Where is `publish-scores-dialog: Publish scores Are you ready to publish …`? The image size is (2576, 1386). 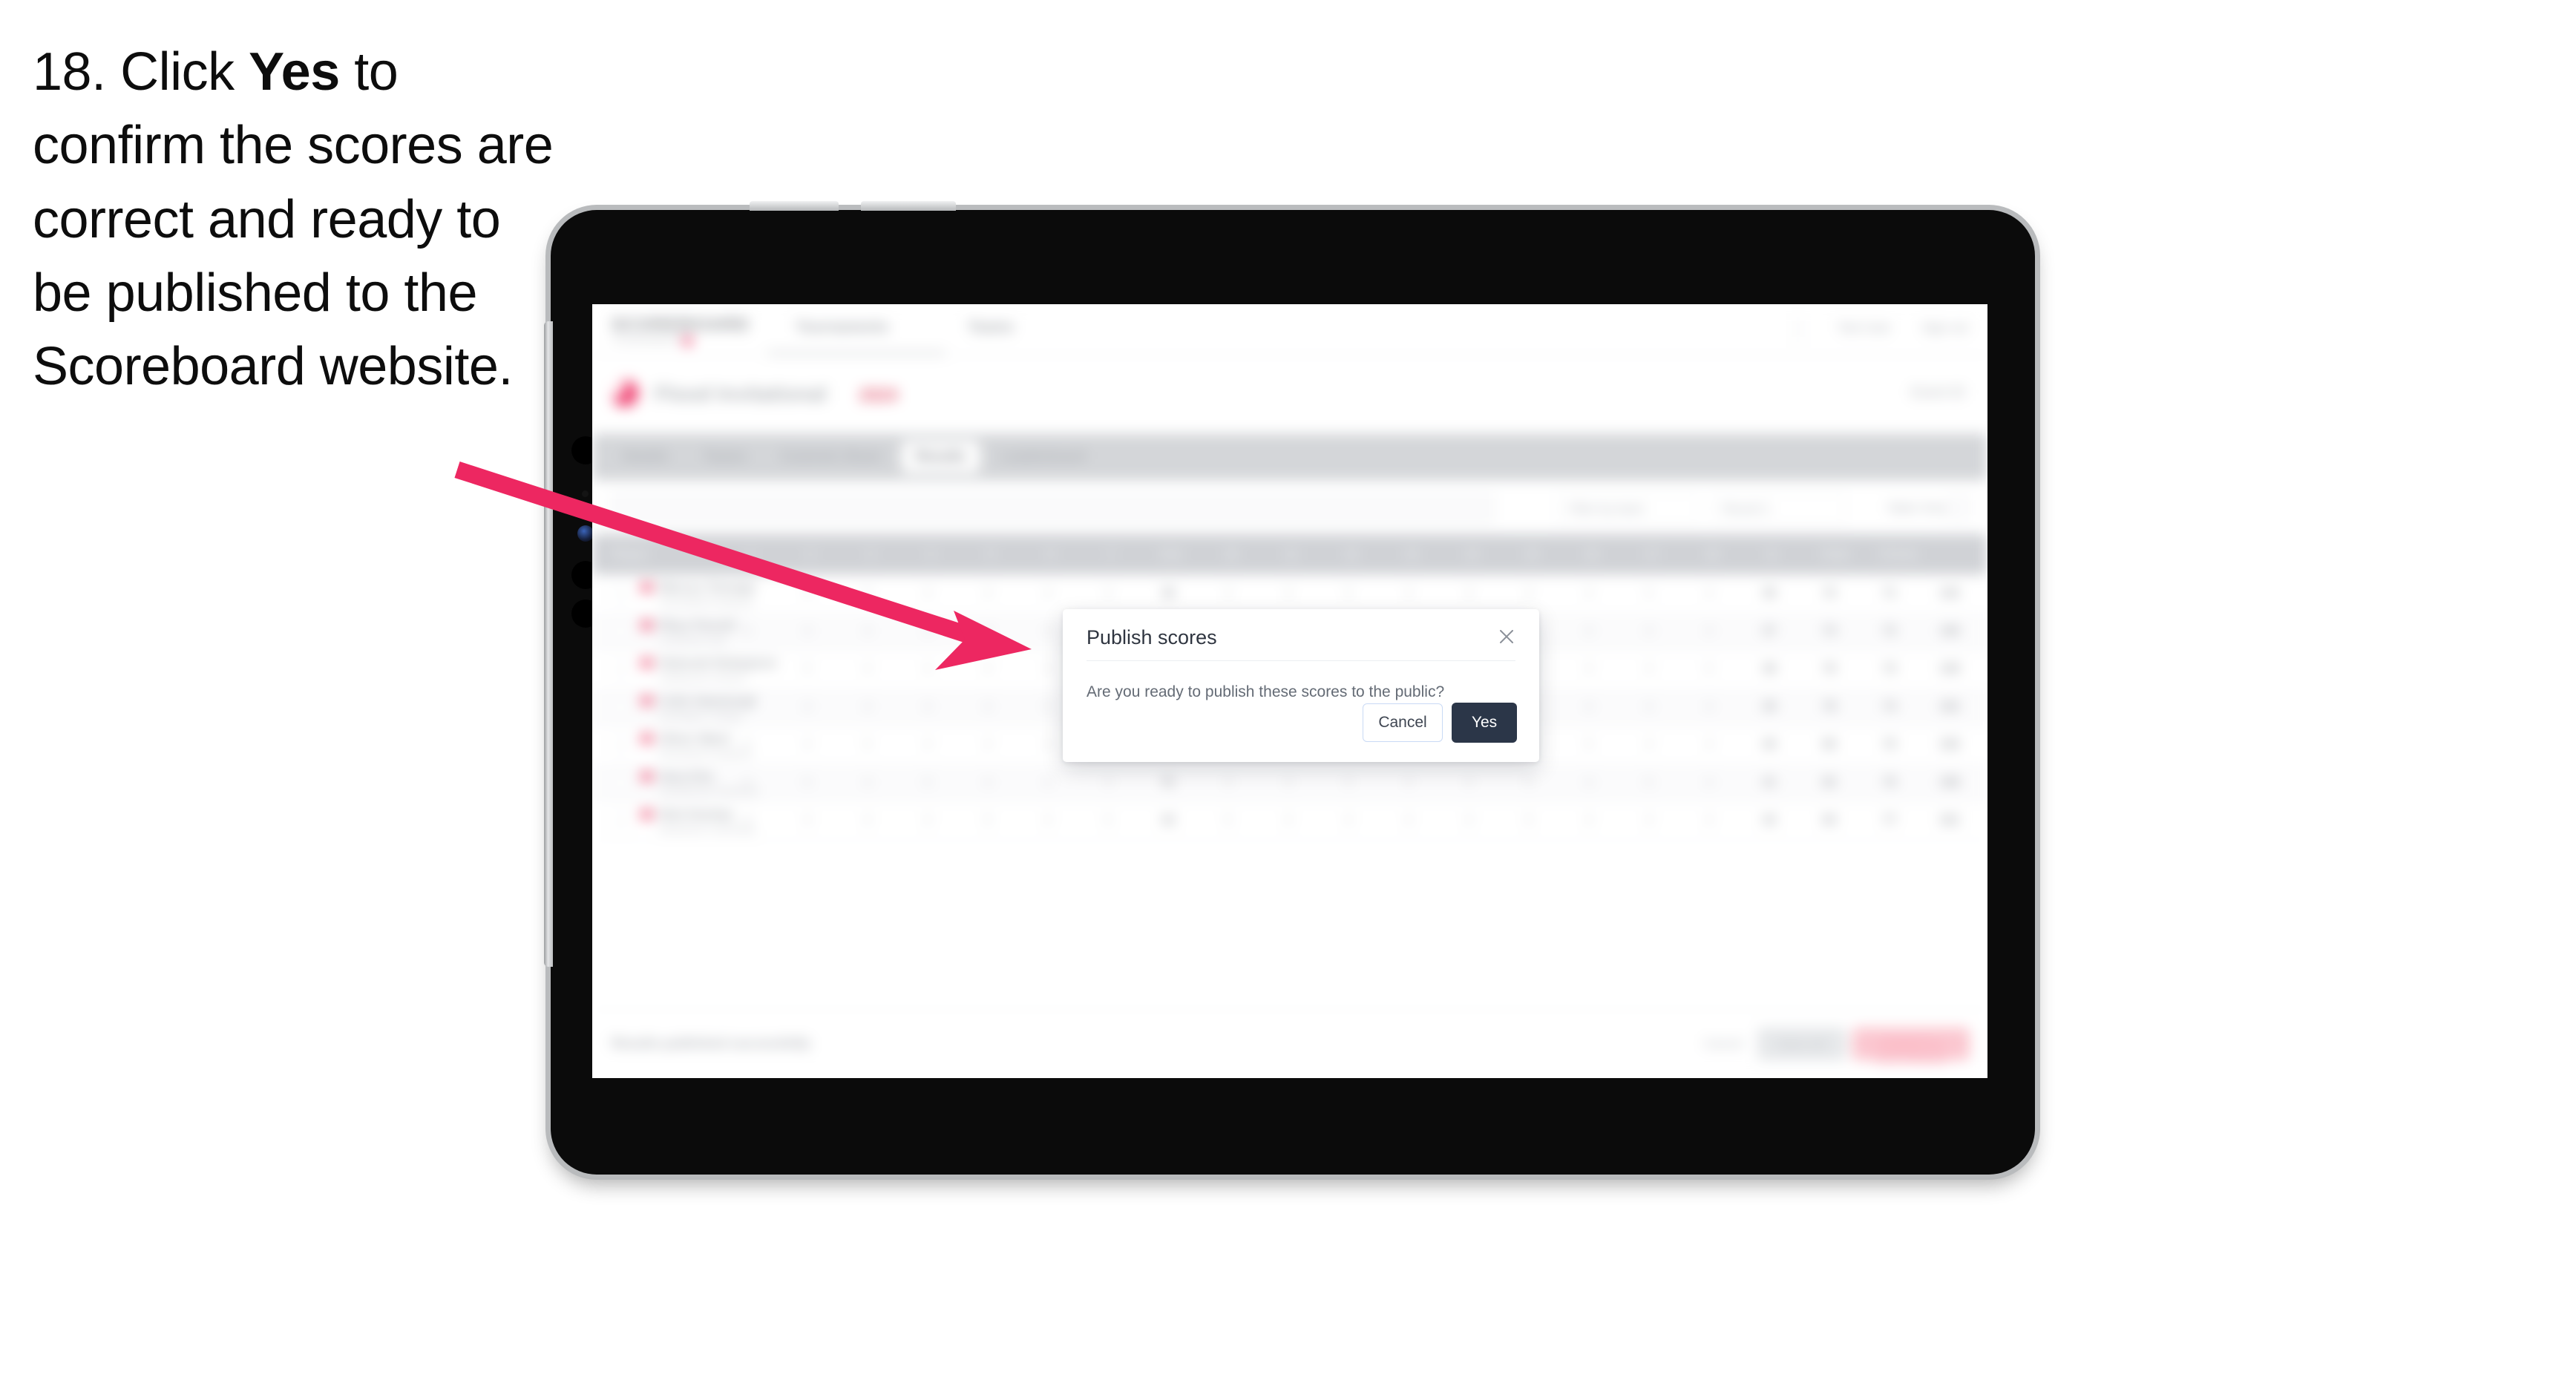
publish-scores-dialog: Publish scores Are you ready to publish … is located at coordinates (1301, 685).